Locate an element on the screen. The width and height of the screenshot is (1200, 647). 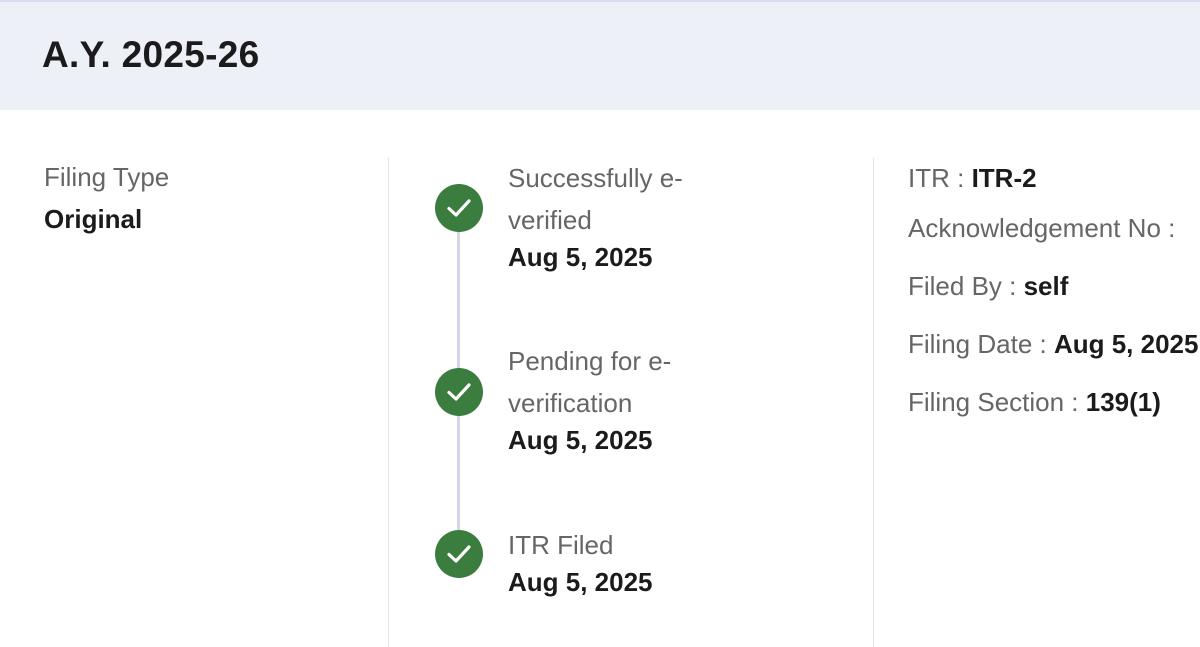
filing-section-row: Filing Section : 139(1) is located at coordinates (1034, 402).